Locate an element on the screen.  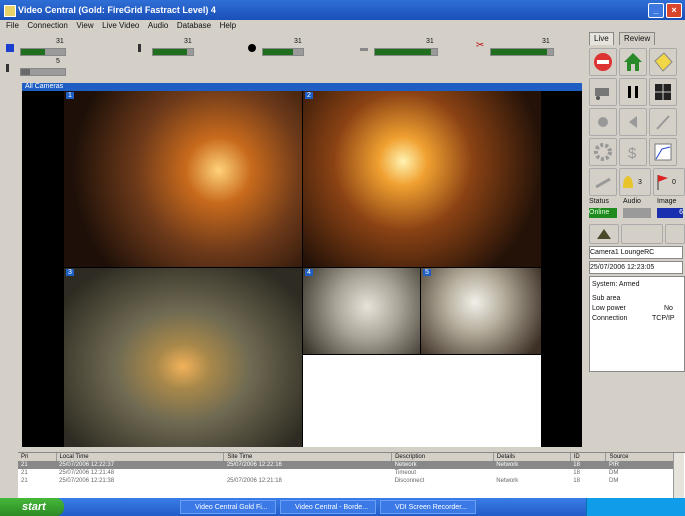
flag-count: 0 is located at coordinates (674, 182).